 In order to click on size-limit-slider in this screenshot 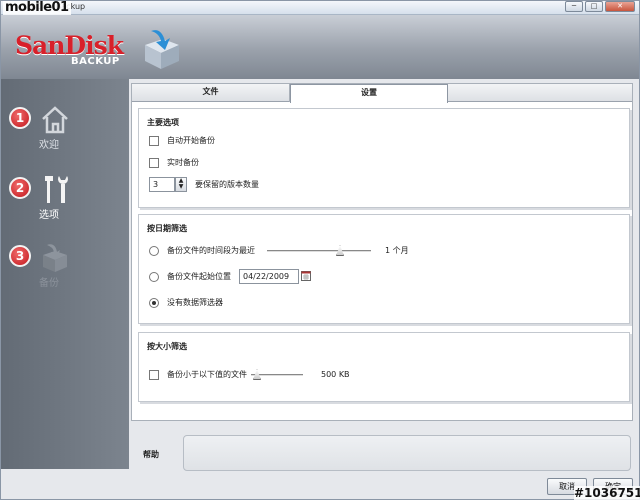, I will do `click(277, 375)`.